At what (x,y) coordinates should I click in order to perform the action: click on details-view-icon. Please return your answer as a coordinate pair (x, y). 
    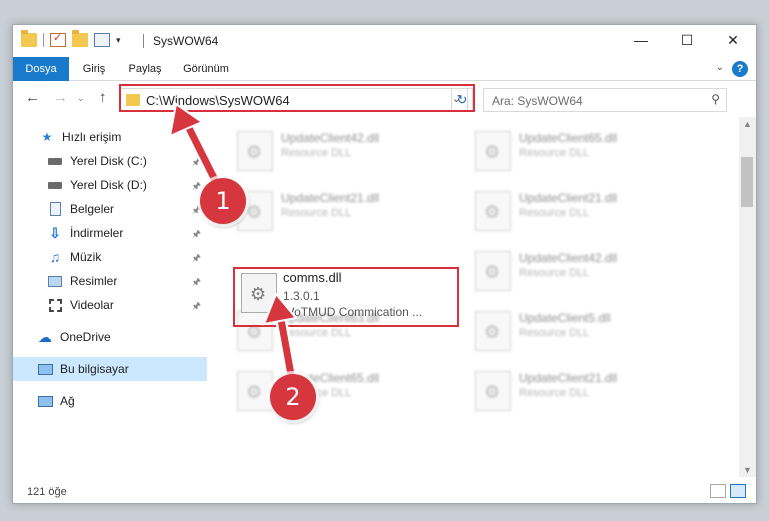
    Looking at the image, I should click on (718, 491).